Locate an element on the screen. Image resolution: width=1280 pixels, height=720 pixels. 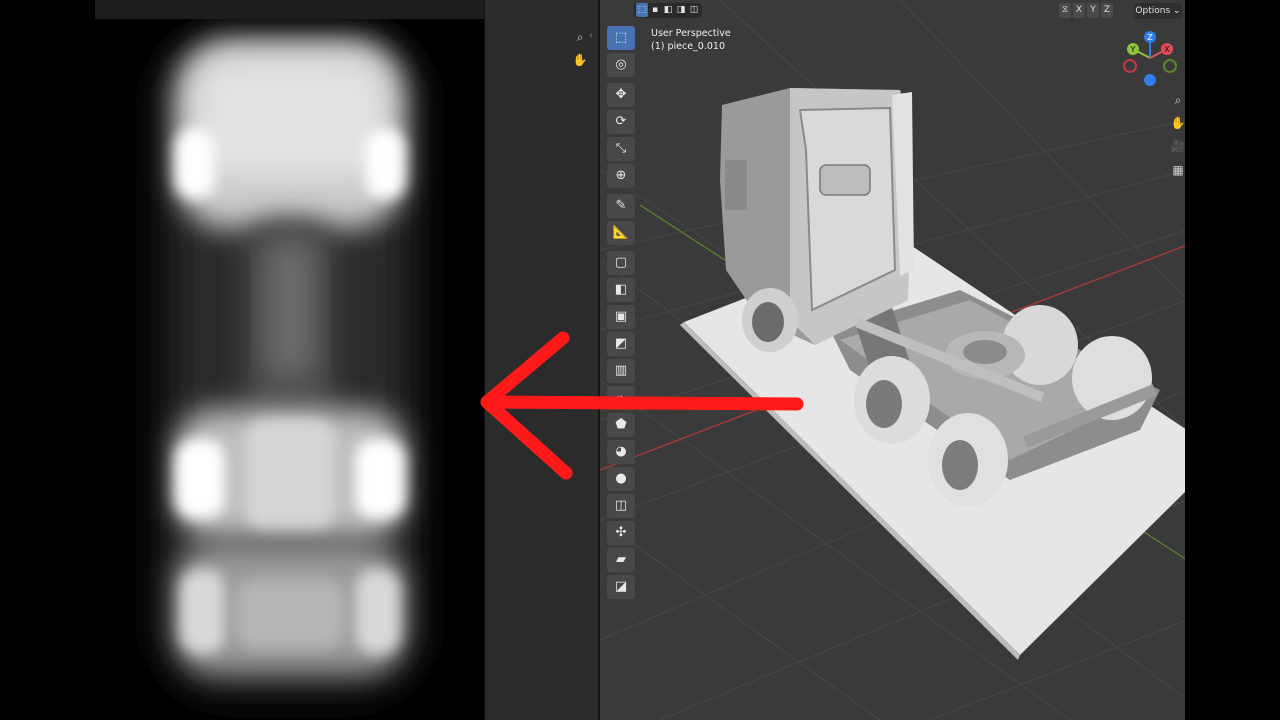
tool-inset-icon: ▣ is located at coordinates (621, 317).